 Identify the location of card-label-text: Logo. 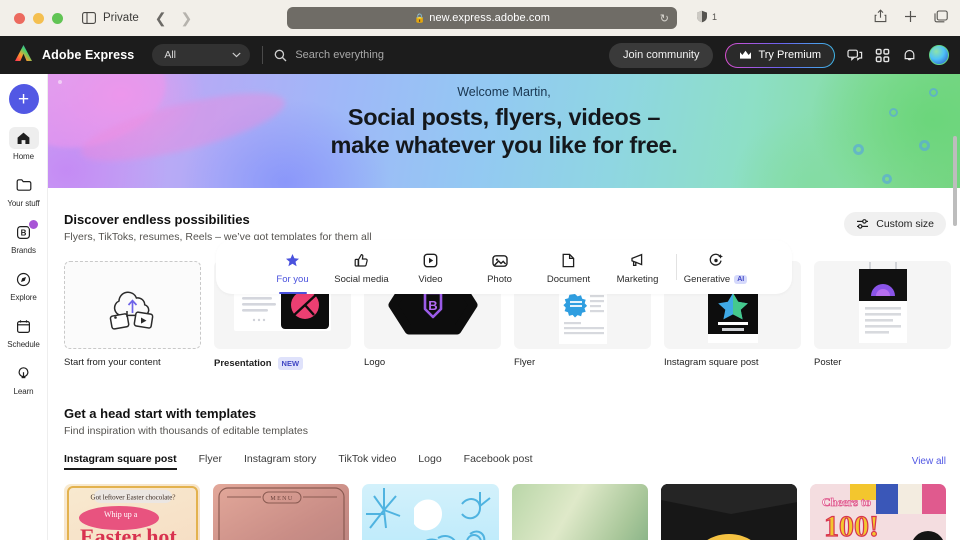
(375, 362).